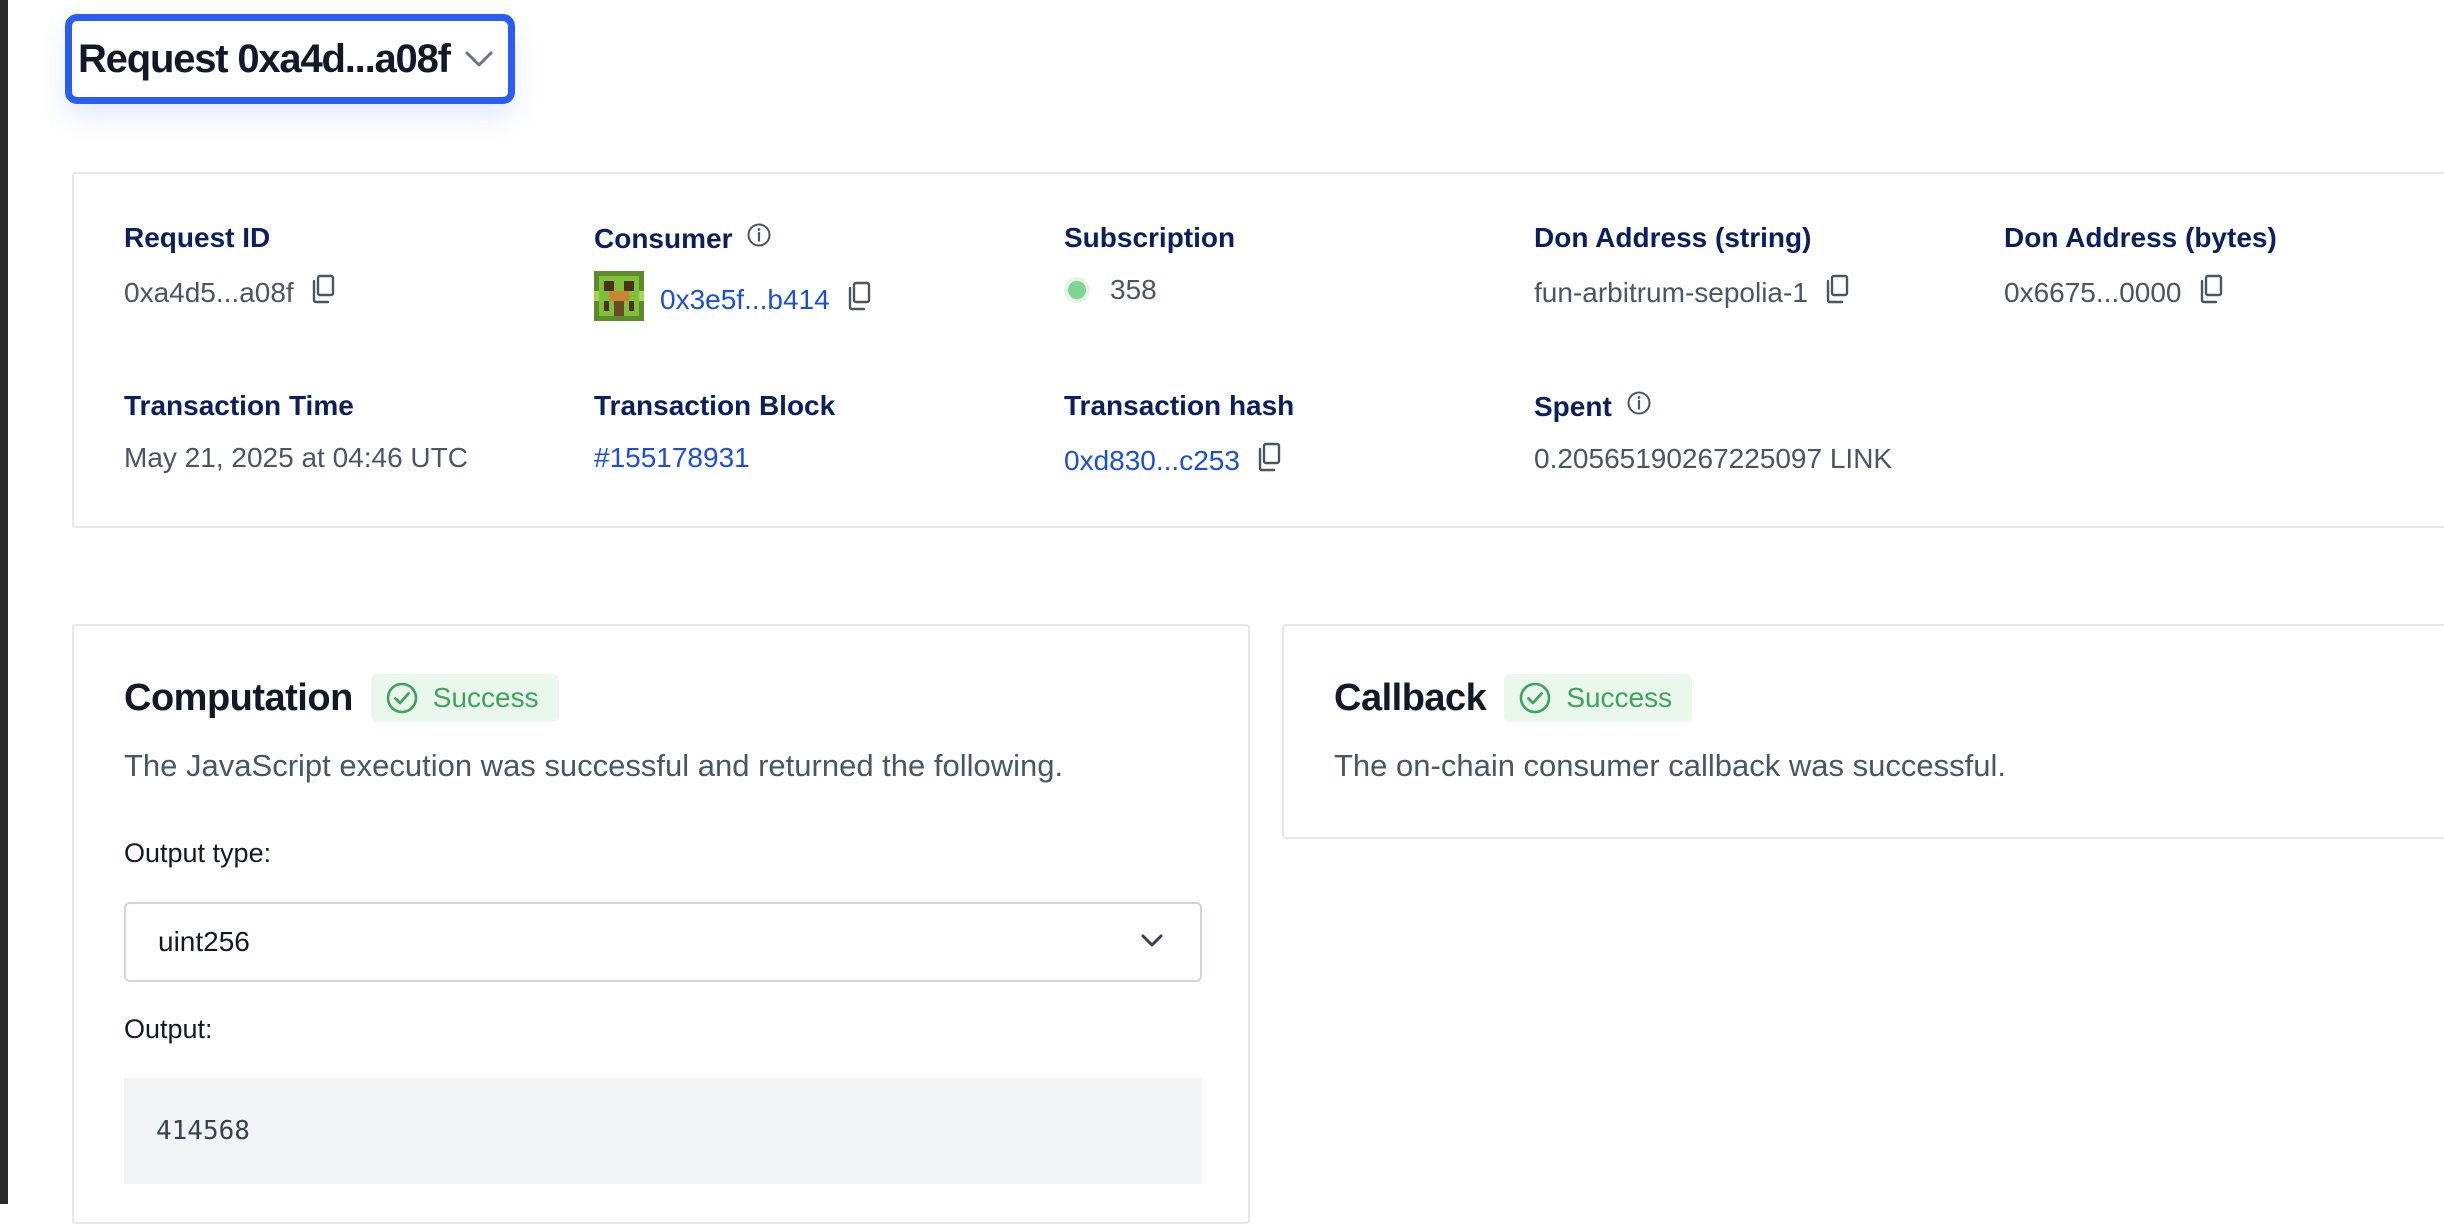 This screenshot has height=1224, width=2444. Describe the element at coordinates (230, 266) in the screenshot. I see `request-id-field: Request ID 0xa4d5...a08f` at that location.